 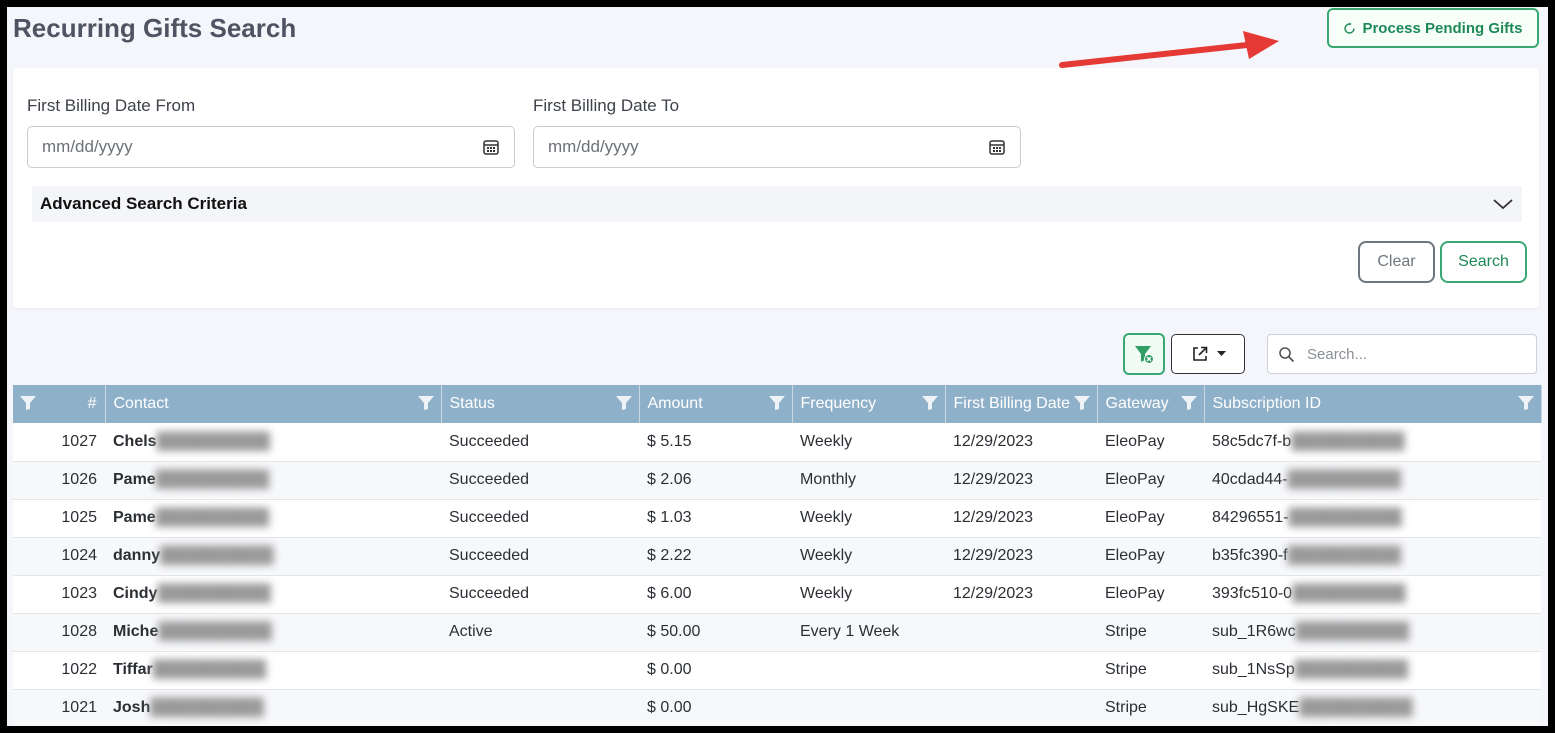 What do you see at coordinates (1433, 28) in the screenshot?
I see `process-pending-gifts-button: Process Pending Gifts` at bounding box center [1433, 28].